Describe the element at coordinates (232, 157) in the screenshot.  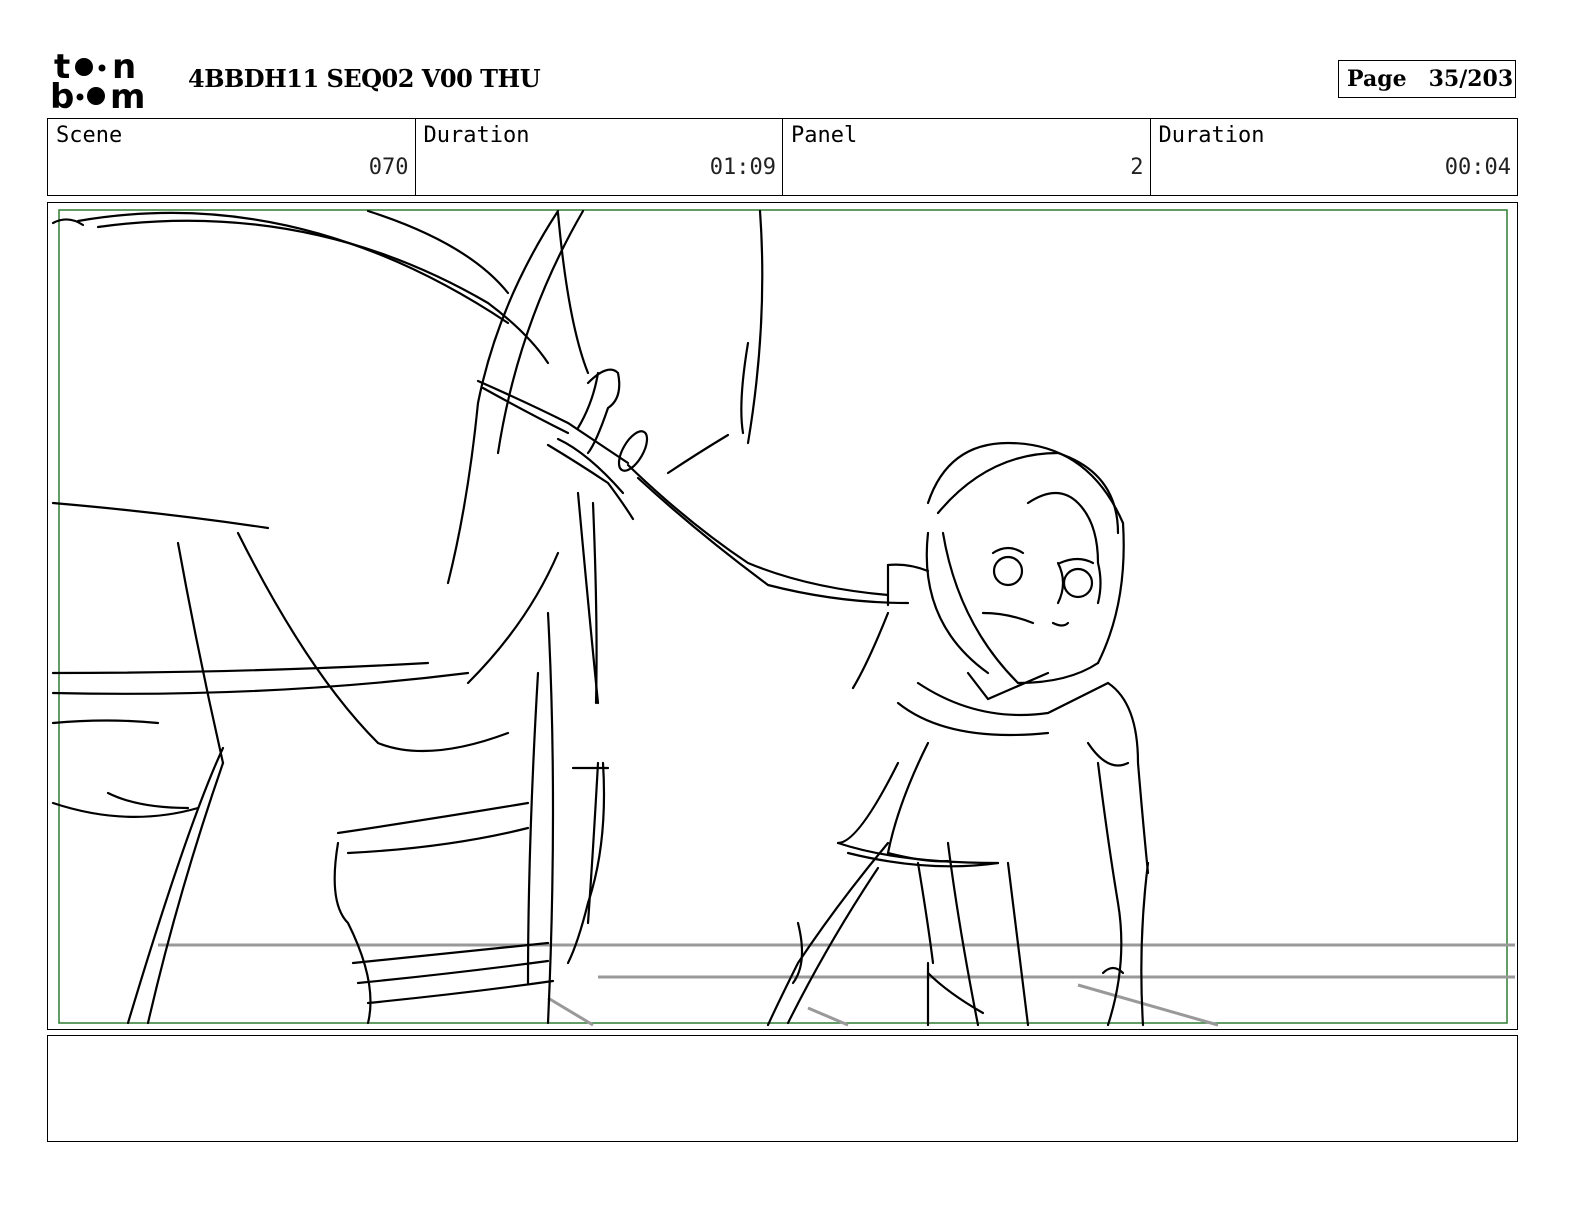
I see `scene-cell: Scene 070` at that location.